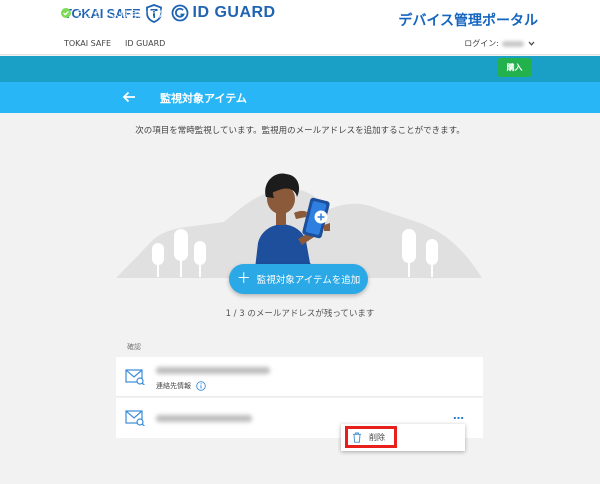 The width and height of the screenshot is (600, 484). Describe the element at coordinates (300, 131) in the screenshot. I see `page-description: 次の項目を常時監視しています。監視用のメールアドレスを追加することができます。` at that location.